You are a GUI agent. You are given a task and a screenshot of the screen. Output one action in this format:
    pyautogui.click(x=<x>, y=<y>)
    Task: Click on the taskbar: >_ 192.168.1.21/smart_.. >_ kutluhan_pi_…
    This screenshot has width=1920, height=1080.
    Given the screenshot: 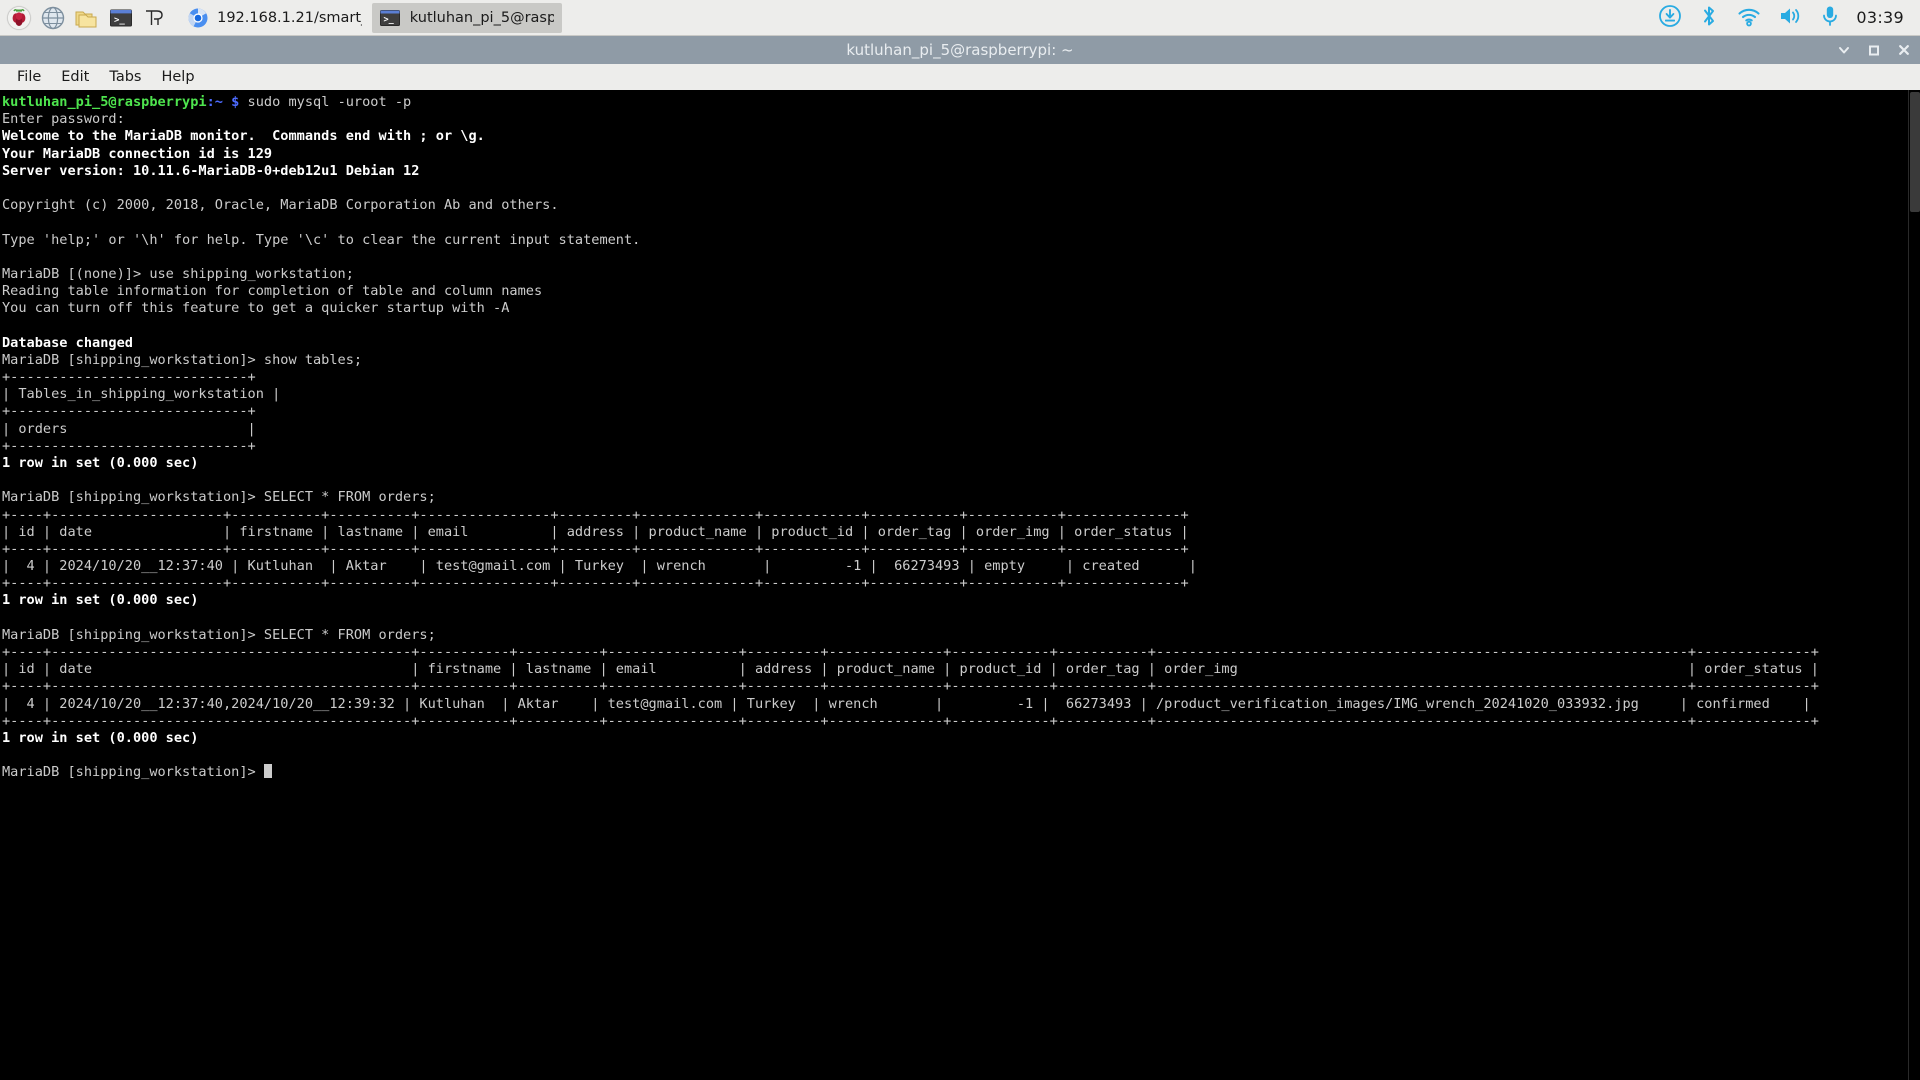 What is the action you would take?
    pyautogui.click(x=960, y=18)
    